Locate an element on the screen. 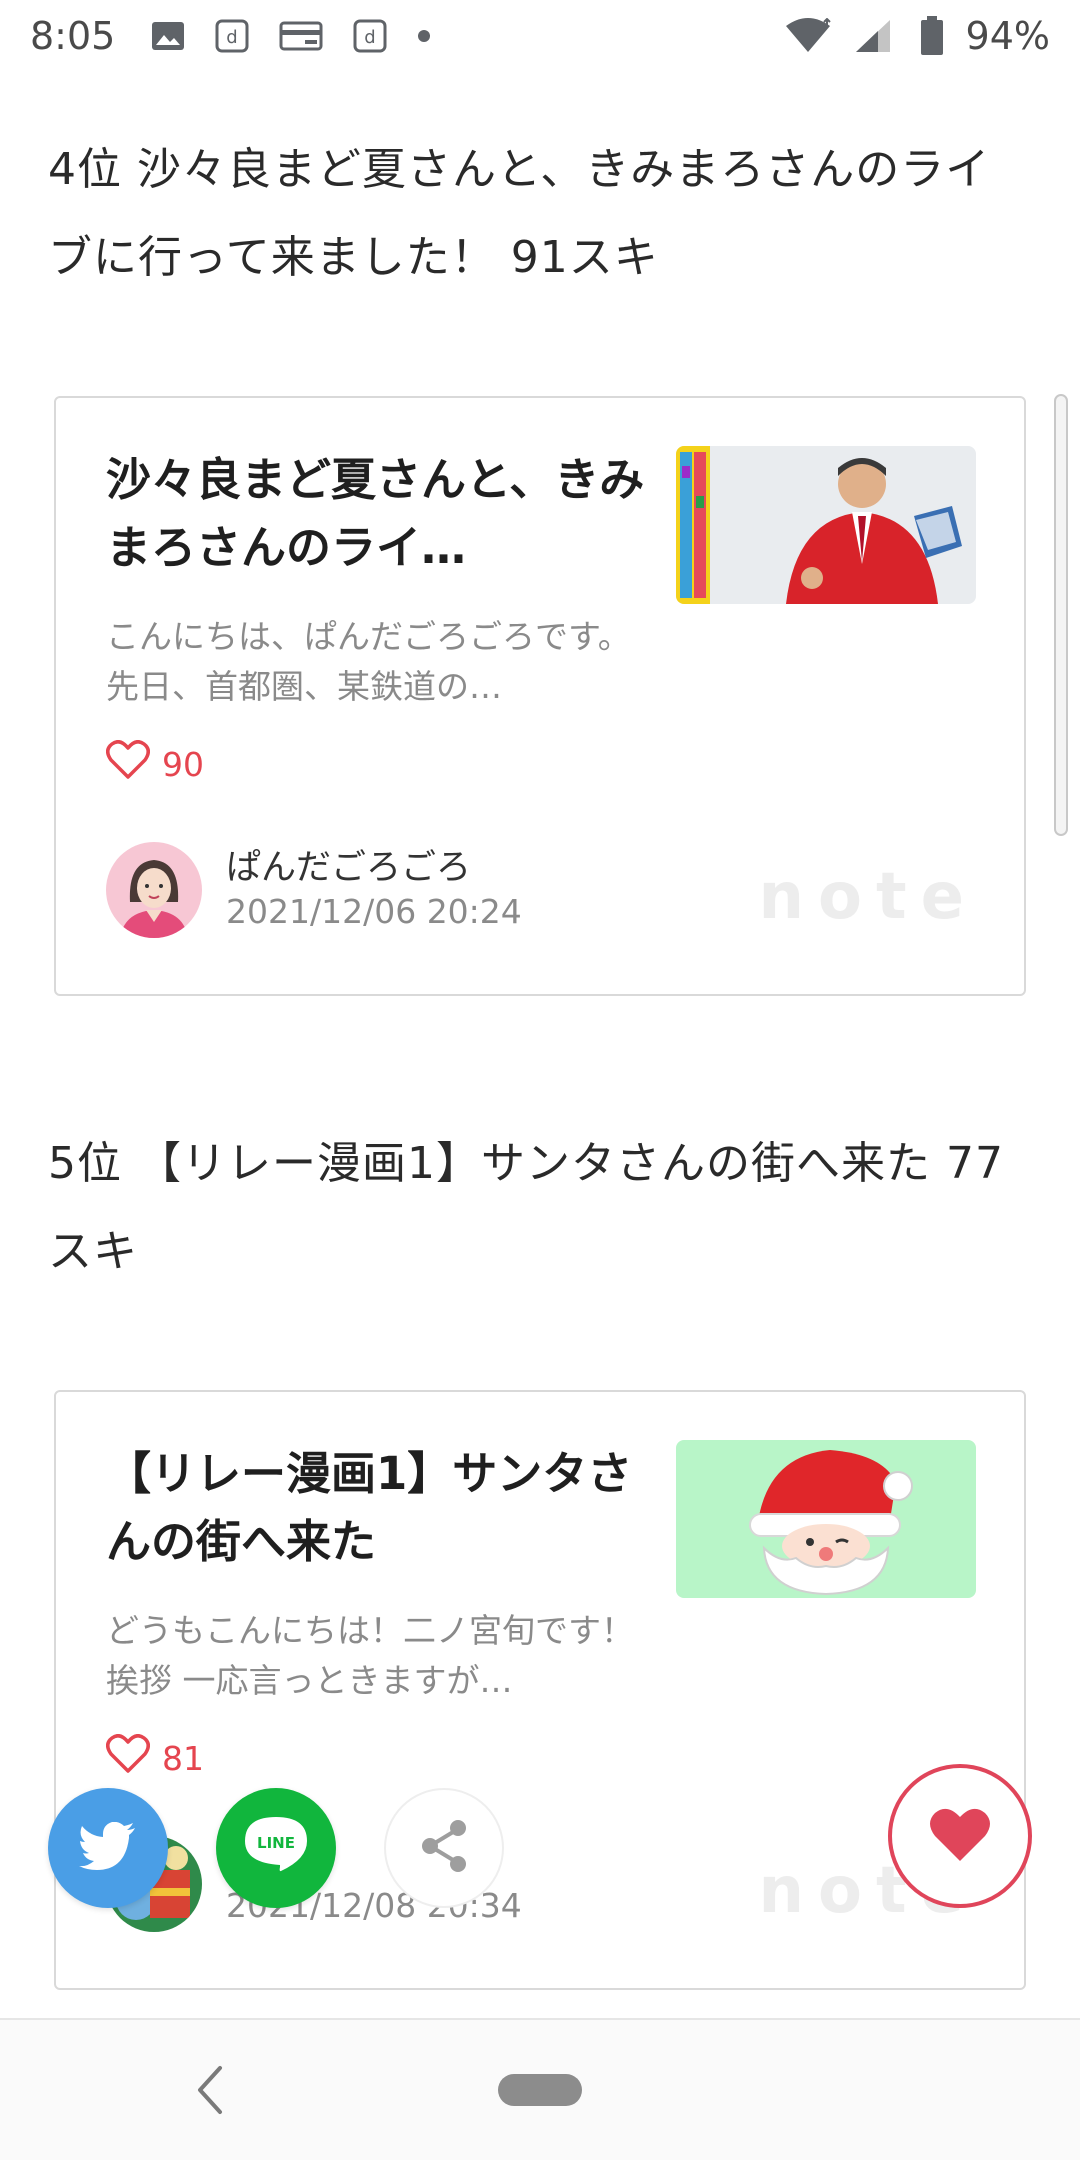  like-button is located at coordinates (960, 1836).